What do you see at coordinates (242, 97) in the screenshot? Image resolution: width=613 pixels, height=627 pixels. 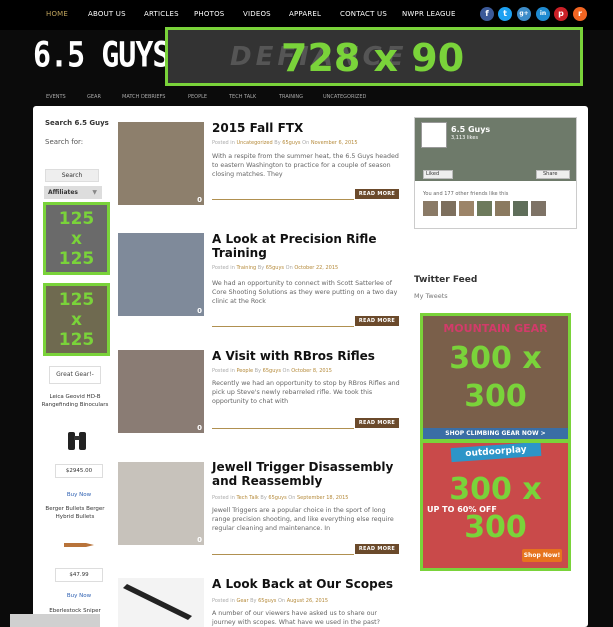 I see `cat-tech-talk: TECH TALK` at bounding box center [242, 97].